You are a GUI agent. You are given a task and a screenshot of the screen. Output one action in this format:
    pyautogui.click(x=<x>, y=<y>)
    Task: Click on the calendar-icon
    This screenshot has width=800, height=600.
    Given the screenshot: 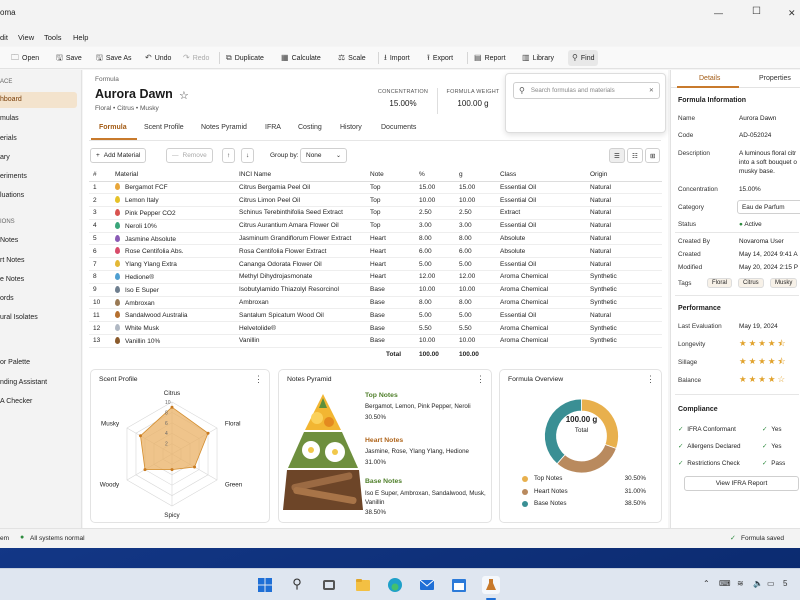 What is the action you would take?
    pyautogui.click(x=459, y=585)
    